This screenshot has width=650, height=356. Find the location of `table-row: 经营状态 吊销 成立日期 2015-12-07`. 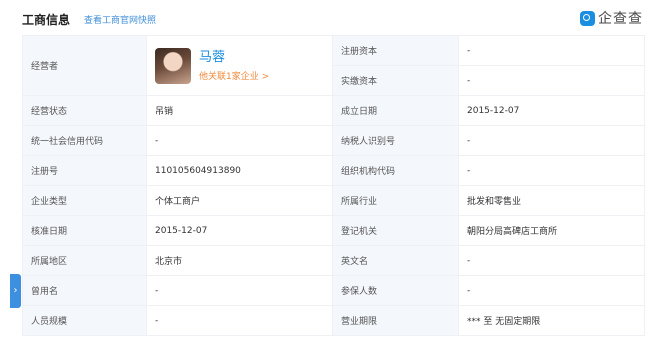

table-row: 经营状态 吊销 成立日期 2015-12-07 is located at coordinates (333, 110).